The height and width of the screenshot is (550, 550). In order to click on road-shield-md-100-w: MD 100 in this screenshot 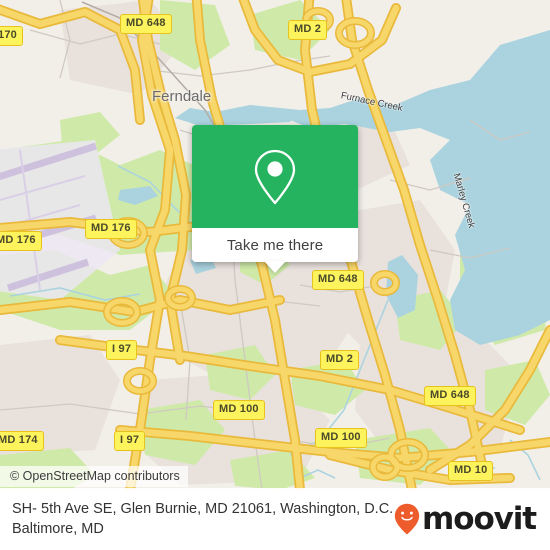, I will do `click(239, 410)`.